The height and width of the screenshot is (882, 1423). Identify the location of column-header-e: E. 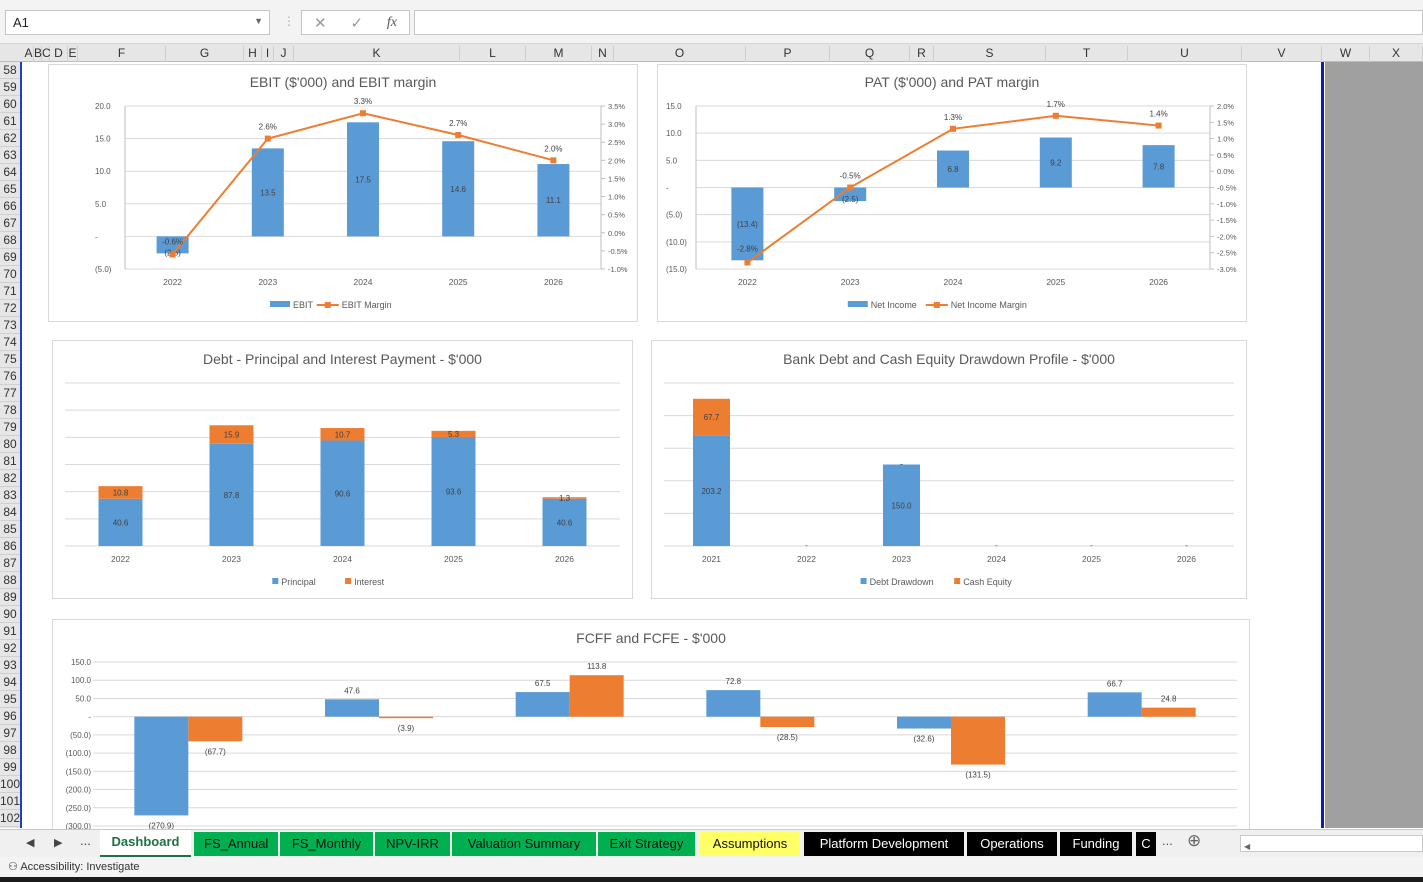
(73, 54).